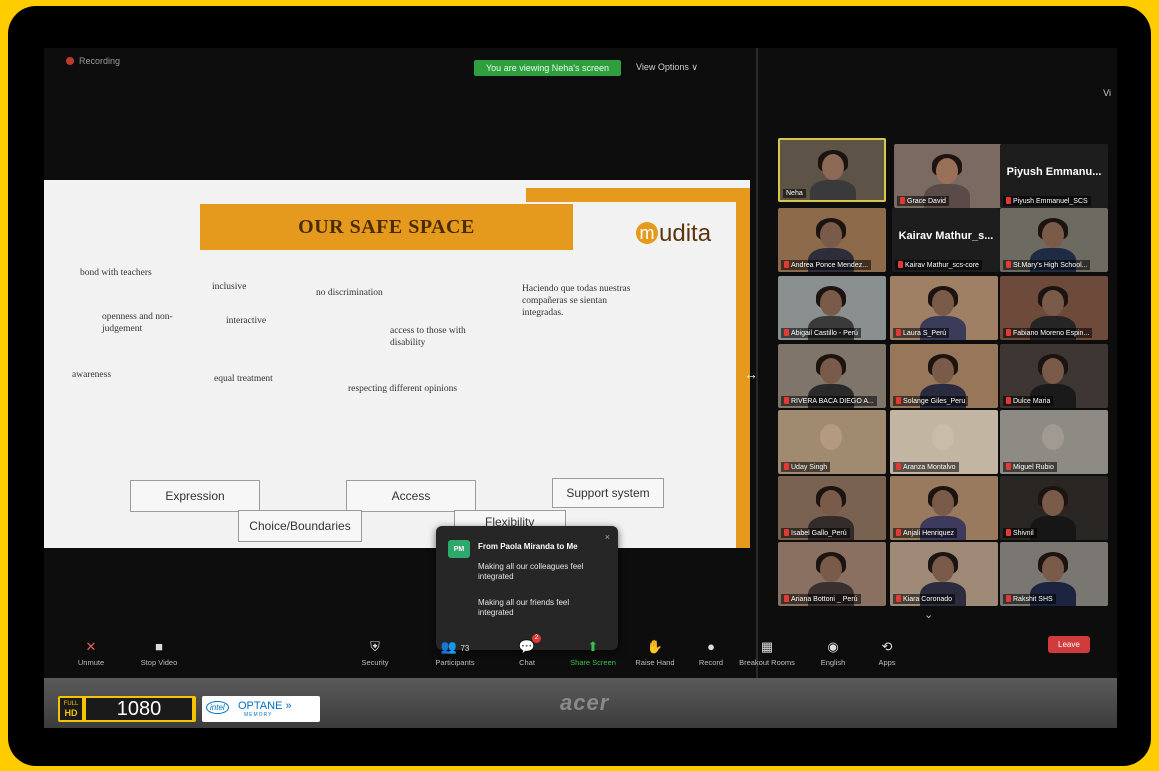 This screenshot has width=1159, height=771. I want to click on raise-hand-label: Raise Hand, so click(655, 662).